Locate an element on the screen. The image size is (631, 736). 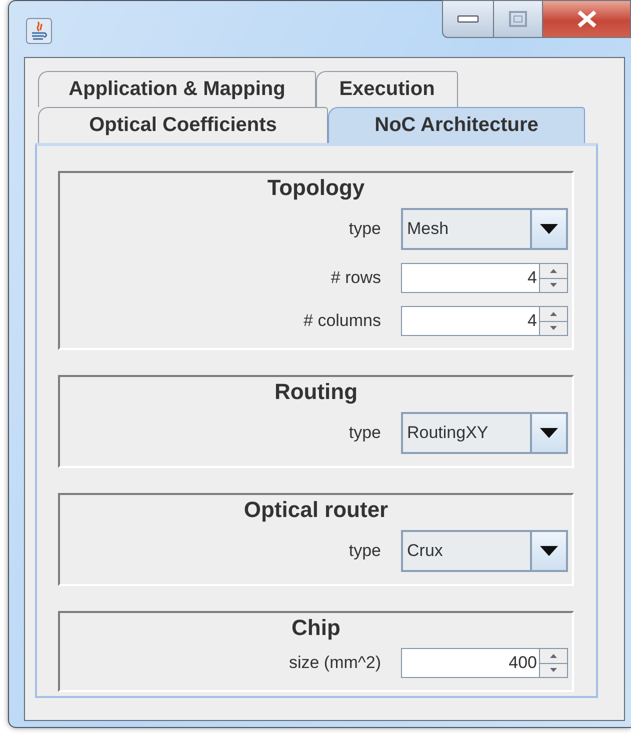
field-label: # columns is located at coordinates (342, 321).